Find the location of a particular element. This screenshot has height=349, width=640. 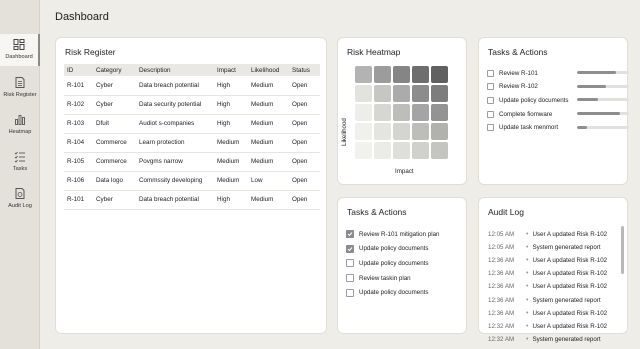

task-item: Update task menmort is located at coordinates (562, 128).